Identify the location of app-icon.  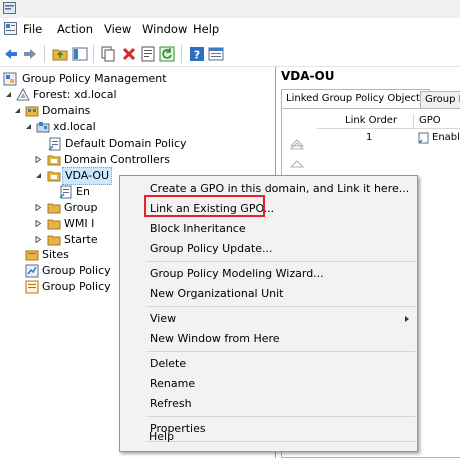
(9, 8).